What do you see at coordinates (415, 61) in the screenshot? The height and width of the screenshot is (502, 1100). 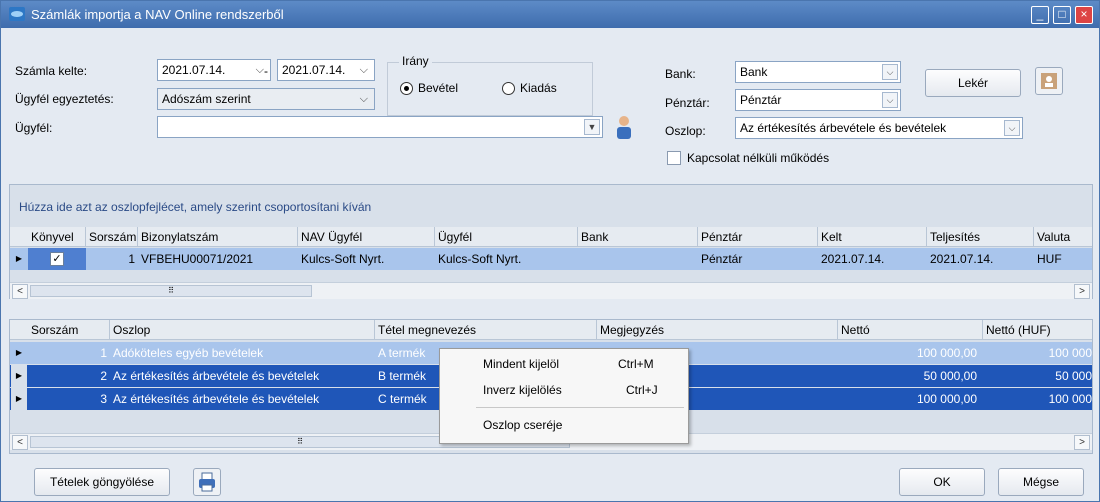 I see `irany-title: Irány` at bounding box center [415, 61].